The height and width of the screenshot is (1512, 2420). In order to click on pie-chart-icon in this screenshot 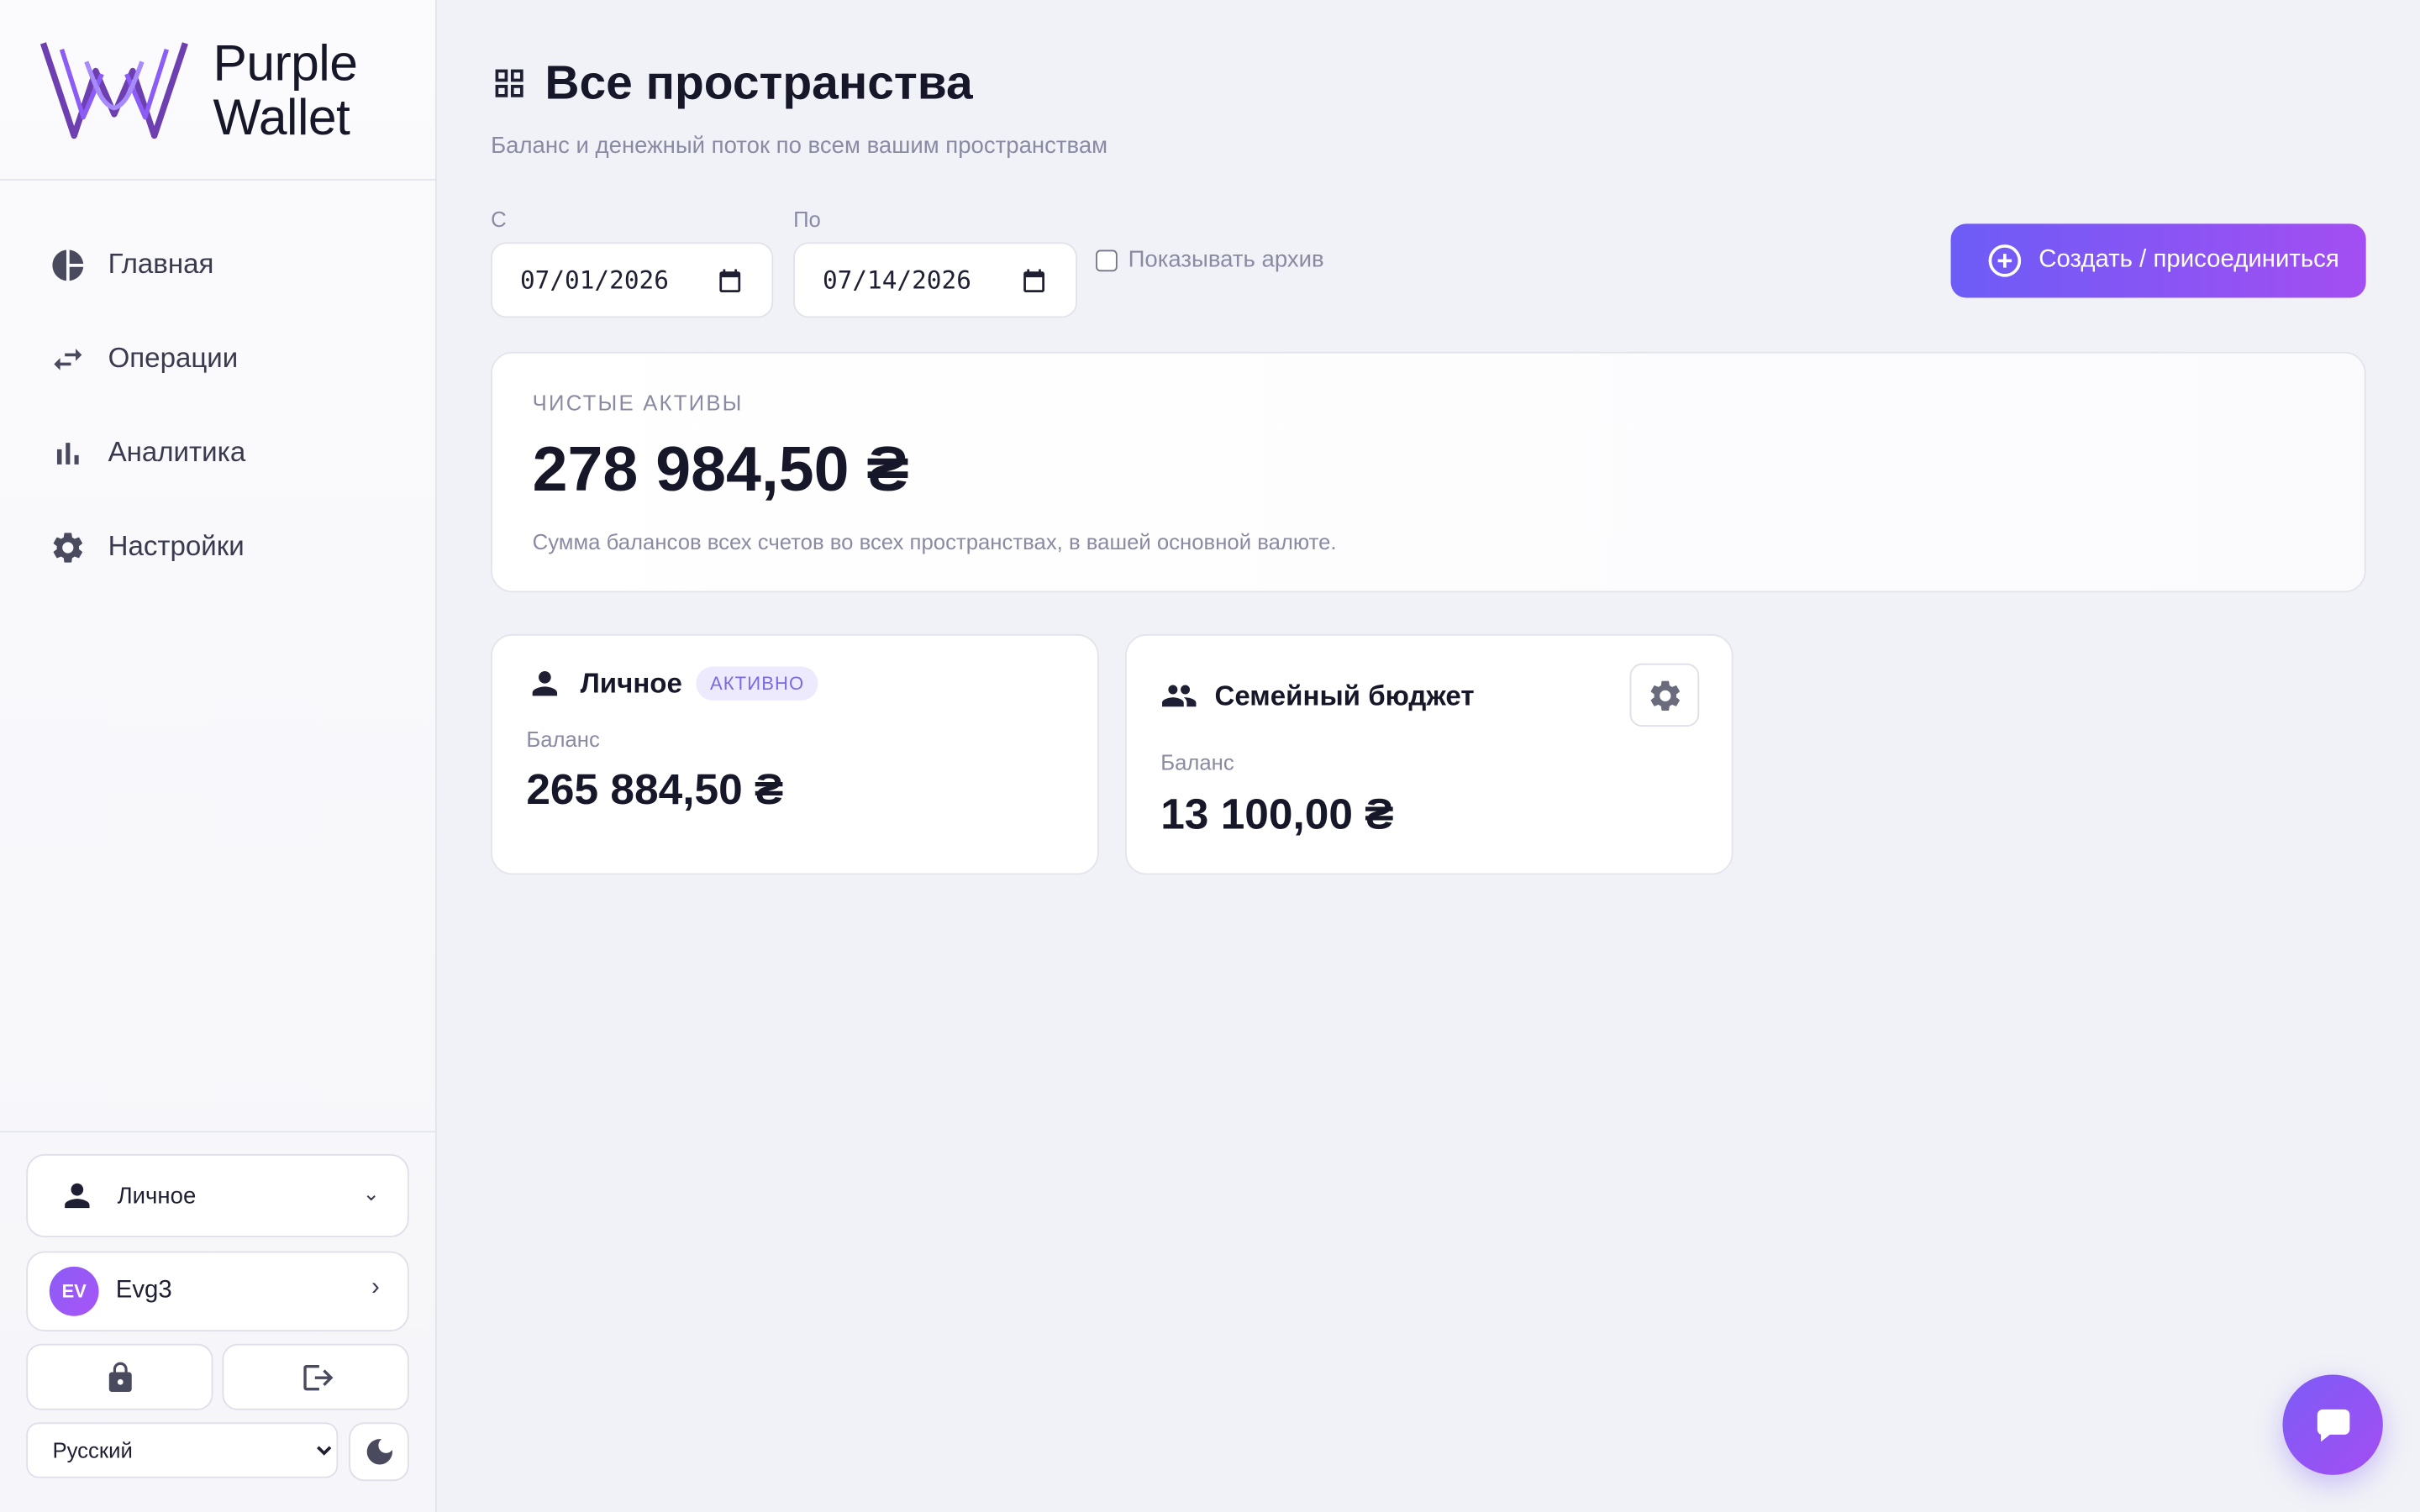, I will do `click(68, 265)`.